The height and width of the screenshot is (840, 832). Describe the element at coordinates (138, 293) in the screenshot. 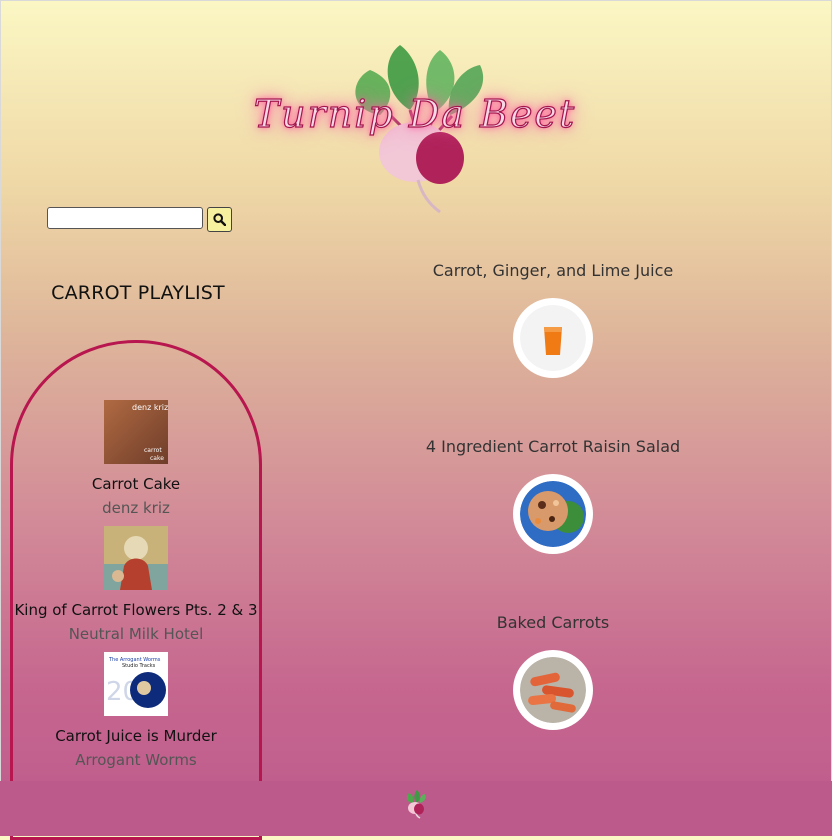

I see `playlist-title: CARROT PLAYLIST` at that location.